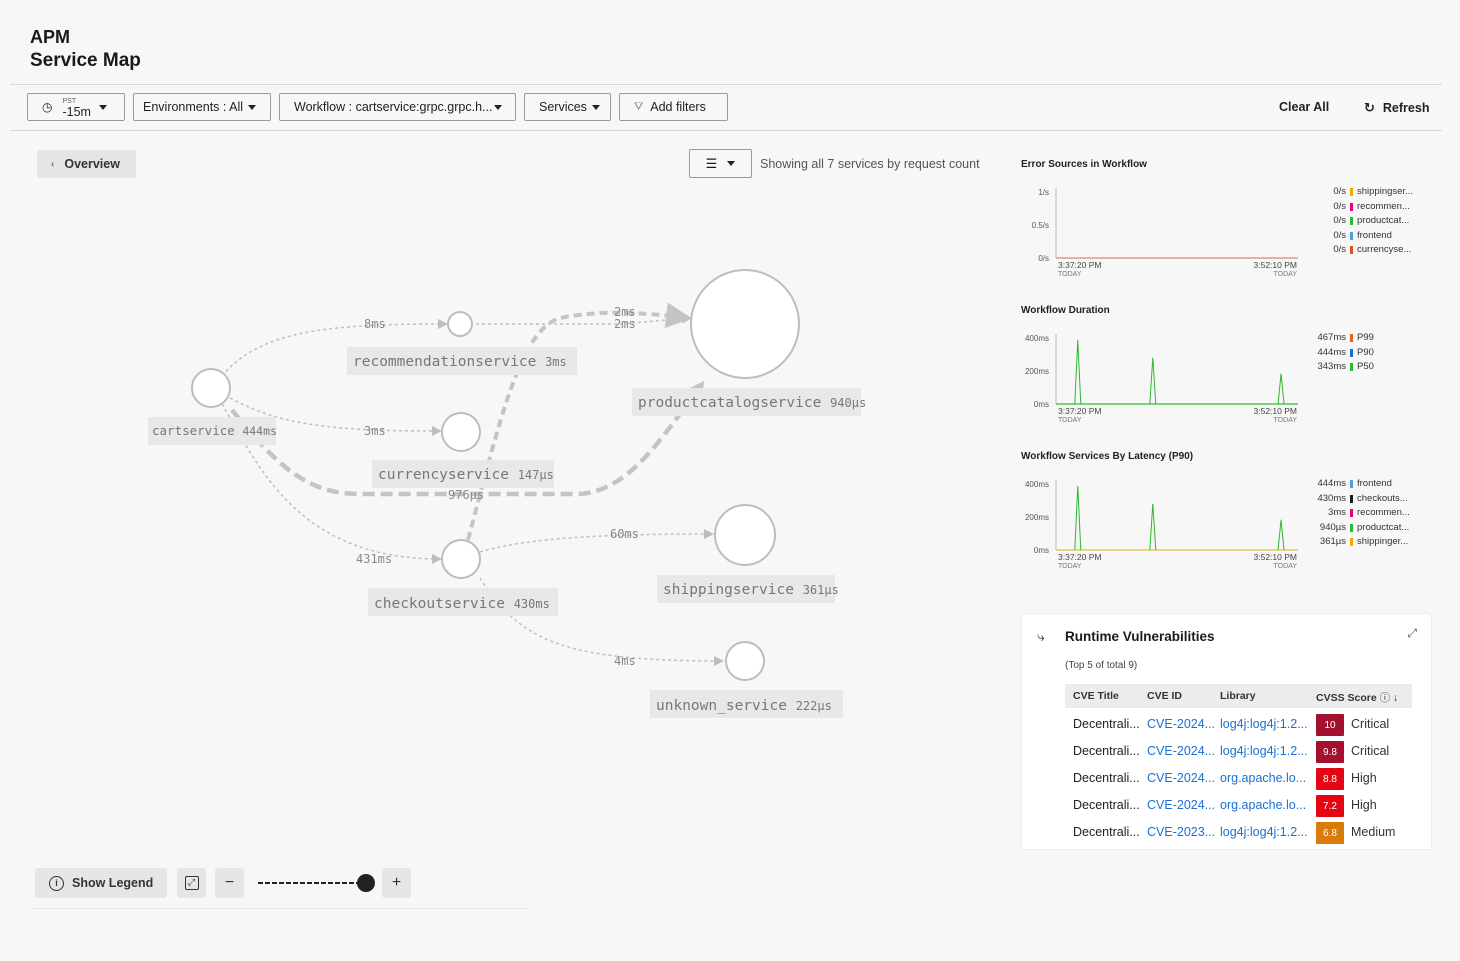 The width and height of the screenshot is (1460, 961). What do you see at coordinates (1369, 107) in the screenshot?
I see `refresh-icon: ↻` at bounding box center [1369, 107].